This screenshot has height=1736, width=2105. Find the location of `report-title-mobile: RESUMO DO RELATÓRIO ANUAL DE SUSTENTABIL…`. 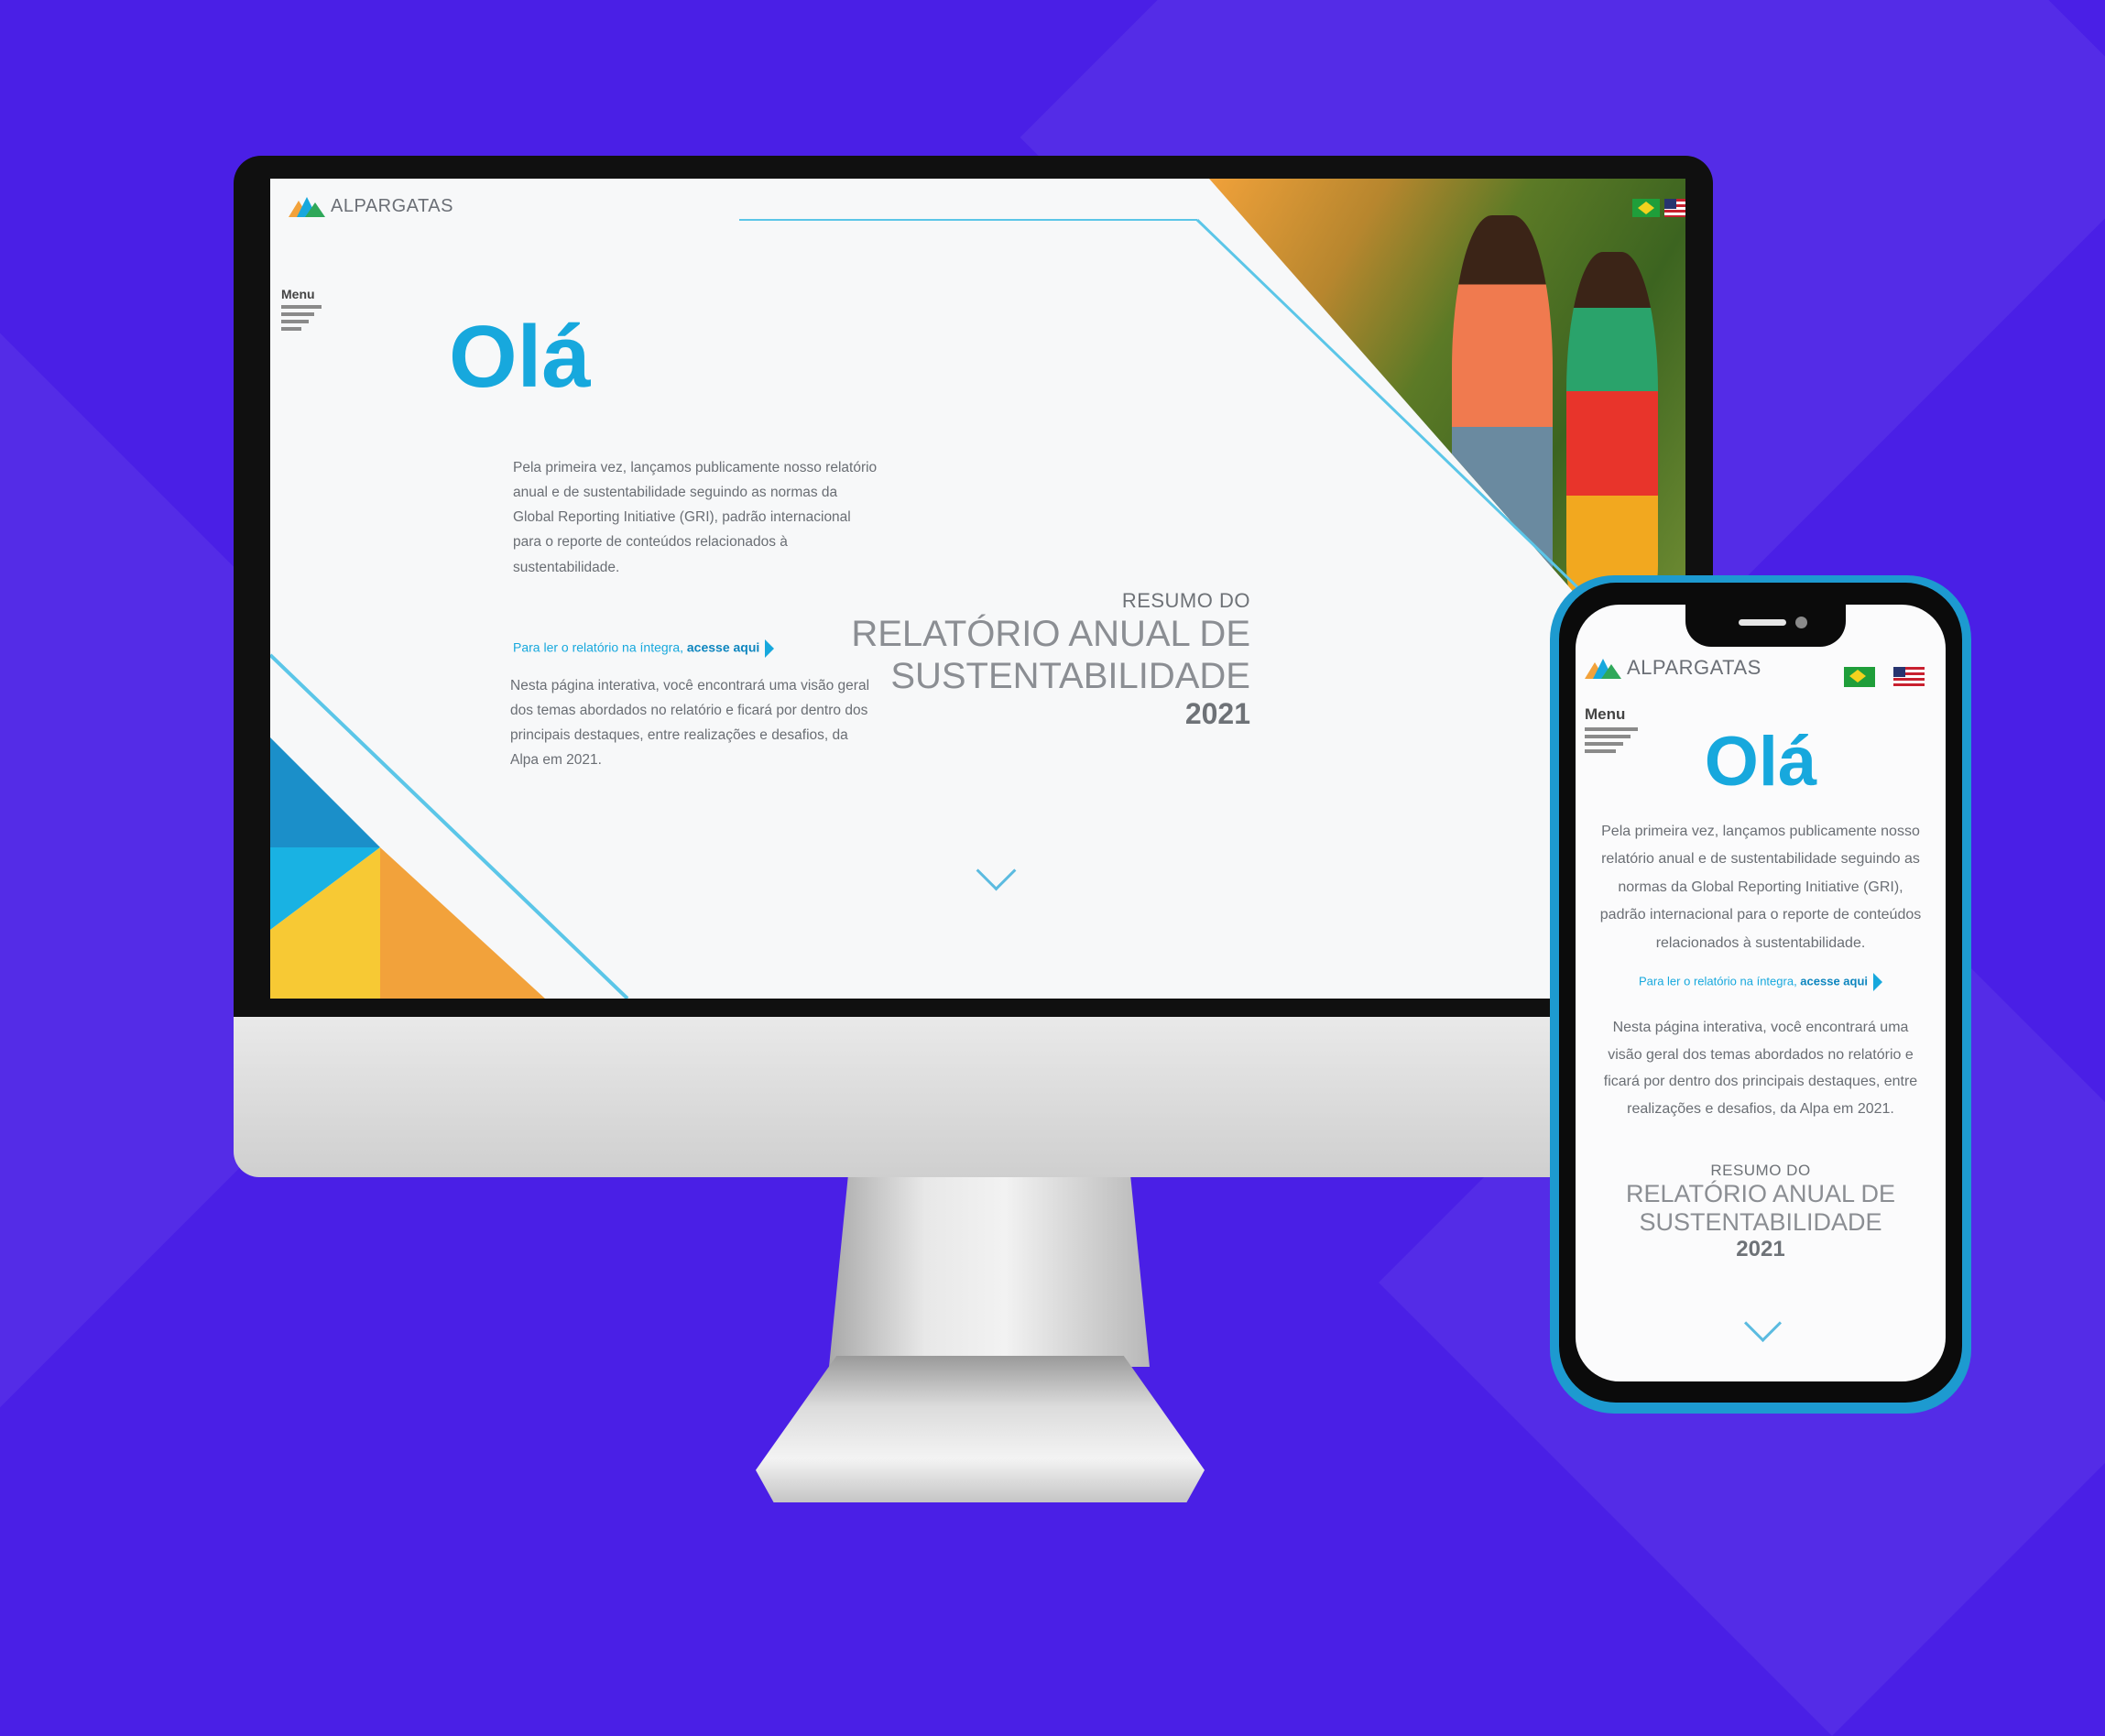

report-title-mobile: RESUMO DO RELATÓRIO ANUAL DE SUSTENTABIL… is located at coordinates (1760, 1212).